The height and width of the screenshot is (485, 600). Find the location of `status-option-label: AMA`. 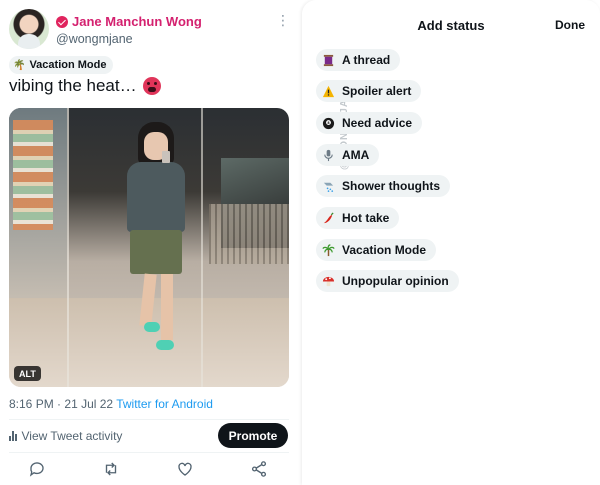

status-option-label: AMA is located at coordinates (356, 155).